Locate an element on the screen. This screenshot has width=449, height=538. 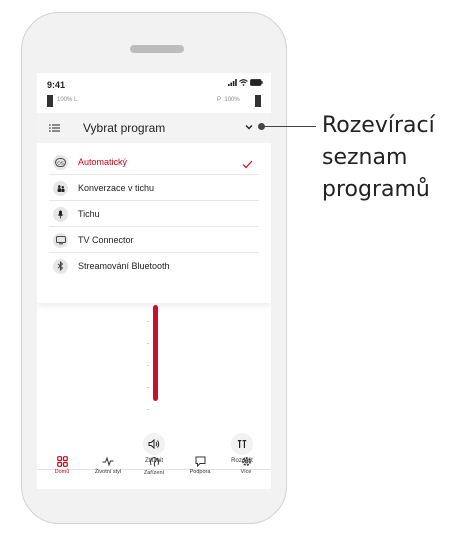
tab-home: Domů is located at coordinates (62, 472).